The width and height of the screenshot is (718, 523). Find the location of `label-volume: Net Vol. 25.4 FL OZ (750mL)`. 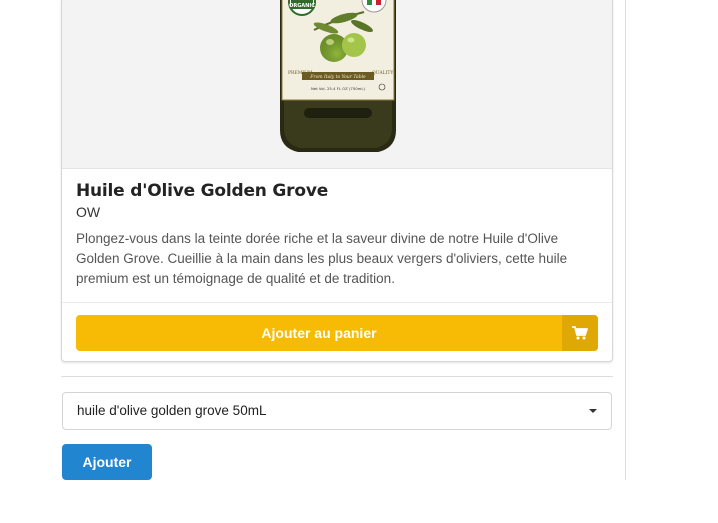

label-volume: Net Vol. 25.4 FL OZ (750mL) is located at coordinates (338, 88).